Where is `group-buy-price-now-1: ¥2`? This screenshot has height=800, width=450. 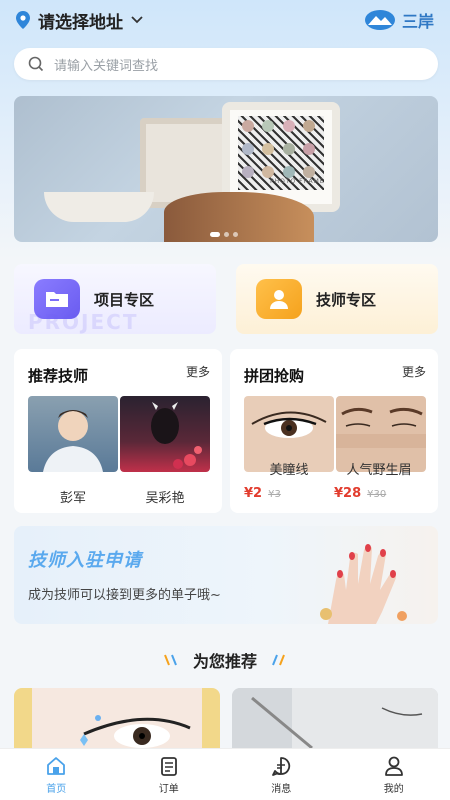
group-buy-price-now-1: ¥2 is located at coordinates (253, 493).